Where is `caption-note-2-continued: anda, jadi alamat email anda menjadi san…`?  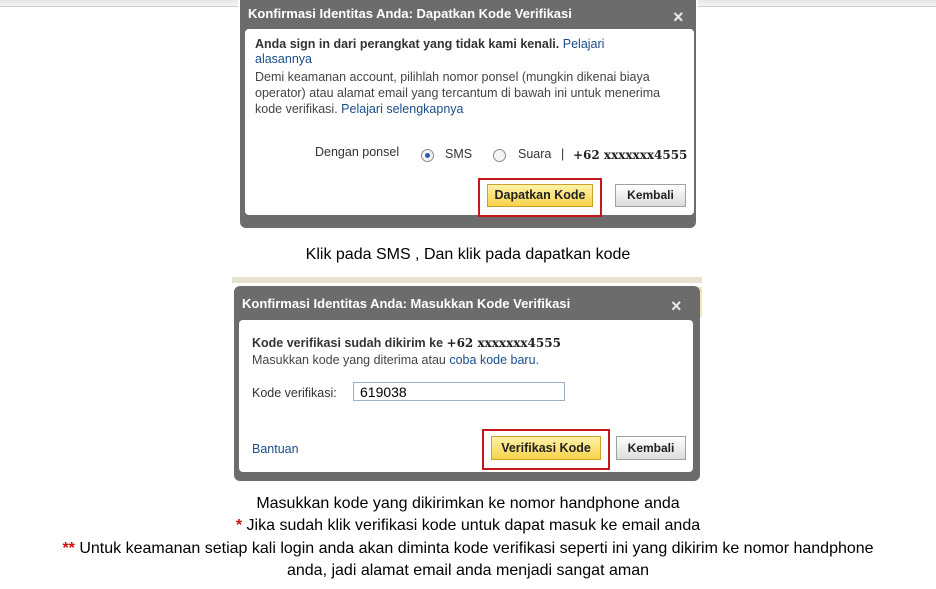
caption-note-2-continued: anda, jadi alamat email anda menjadi san… is located at coordinates (467, 570).